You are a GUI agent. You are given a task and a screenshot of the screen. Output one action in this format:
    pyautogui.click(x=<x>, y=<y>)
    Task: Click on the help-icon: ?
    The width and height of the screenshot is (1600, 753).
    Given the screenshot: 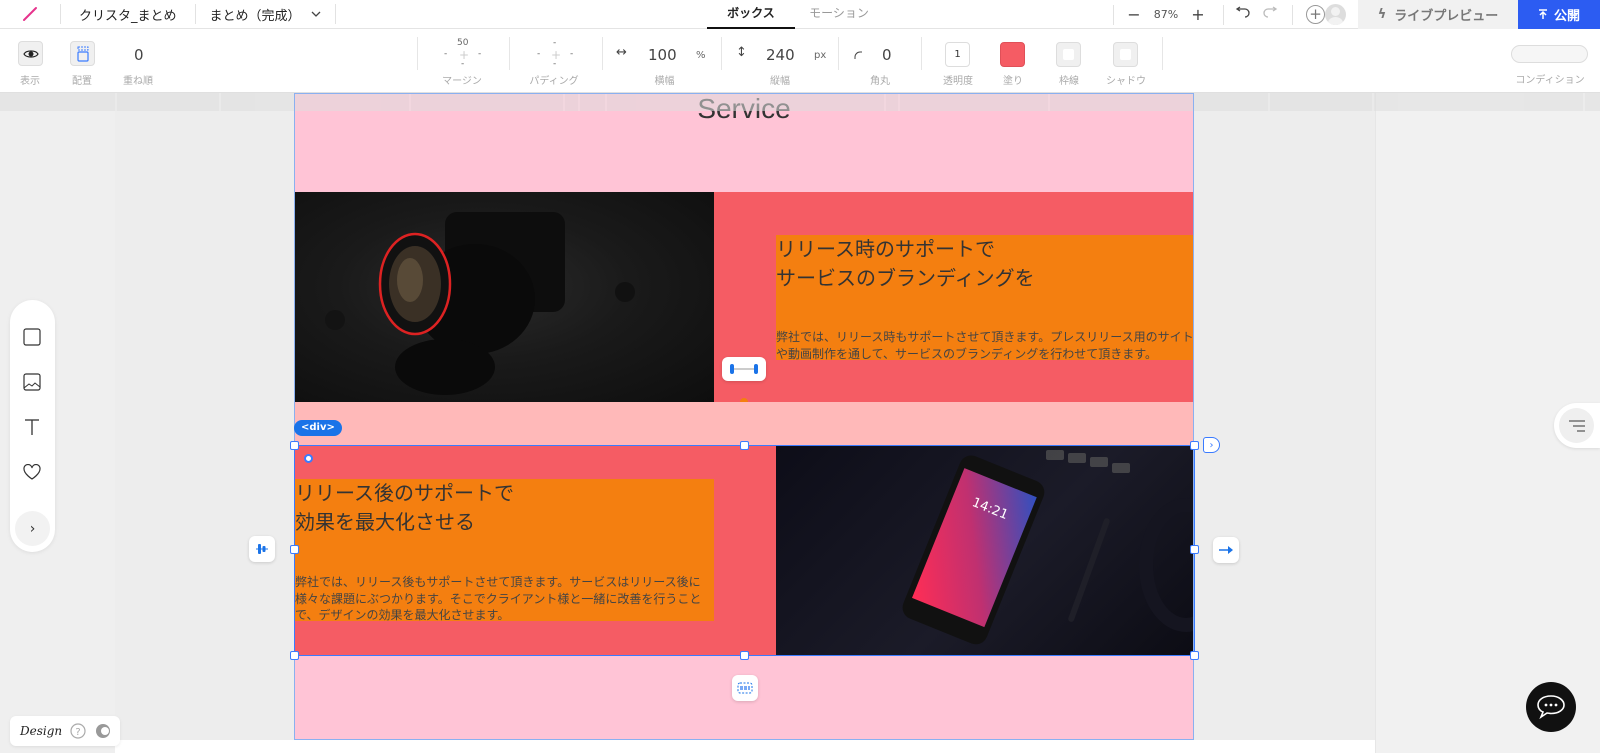 What is the action you would take?
    pyautogui.click(x=78, y=731)
    